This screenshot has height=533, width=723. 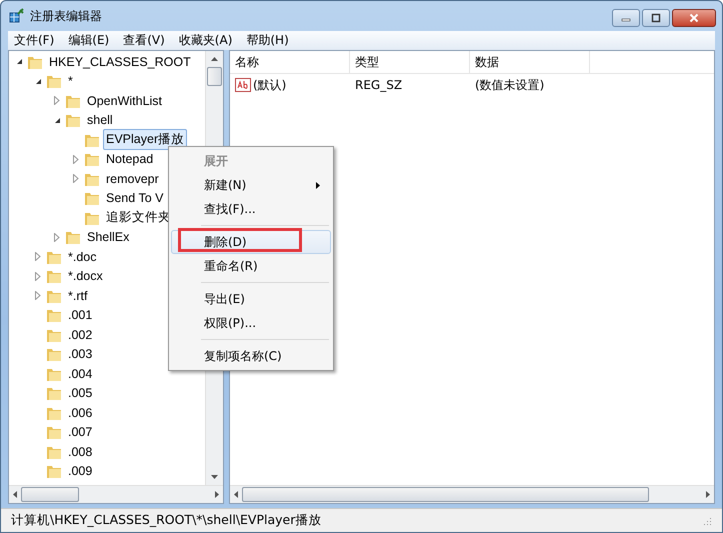 I want to click on table-cell-text: REG_SZ, so click(x=379, y=85).